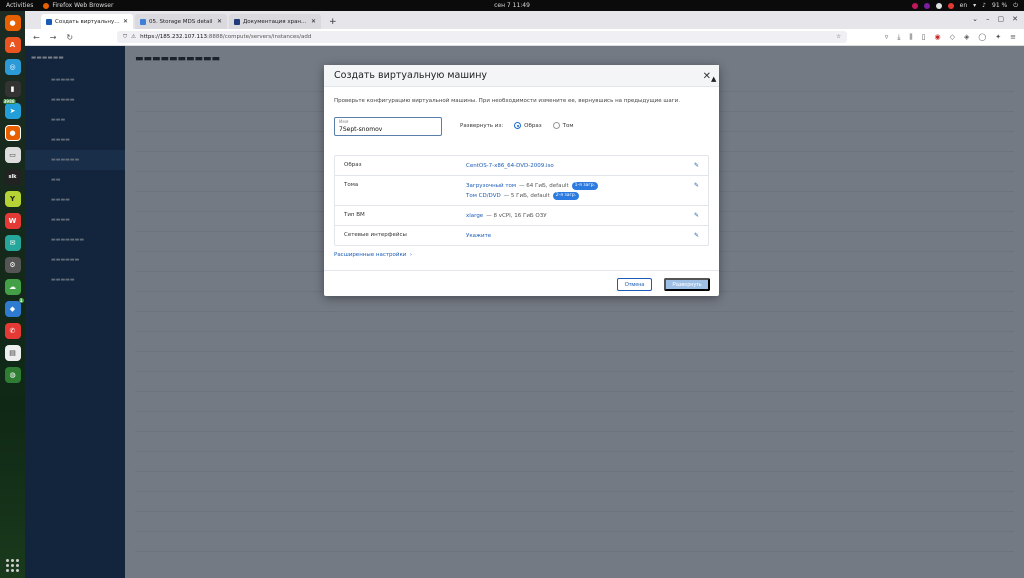 This screenshot has height=578, width=1024. Describe the element at coordinates (12, 243) in the screenshot. I see `mail-icon: ✉` at that location.